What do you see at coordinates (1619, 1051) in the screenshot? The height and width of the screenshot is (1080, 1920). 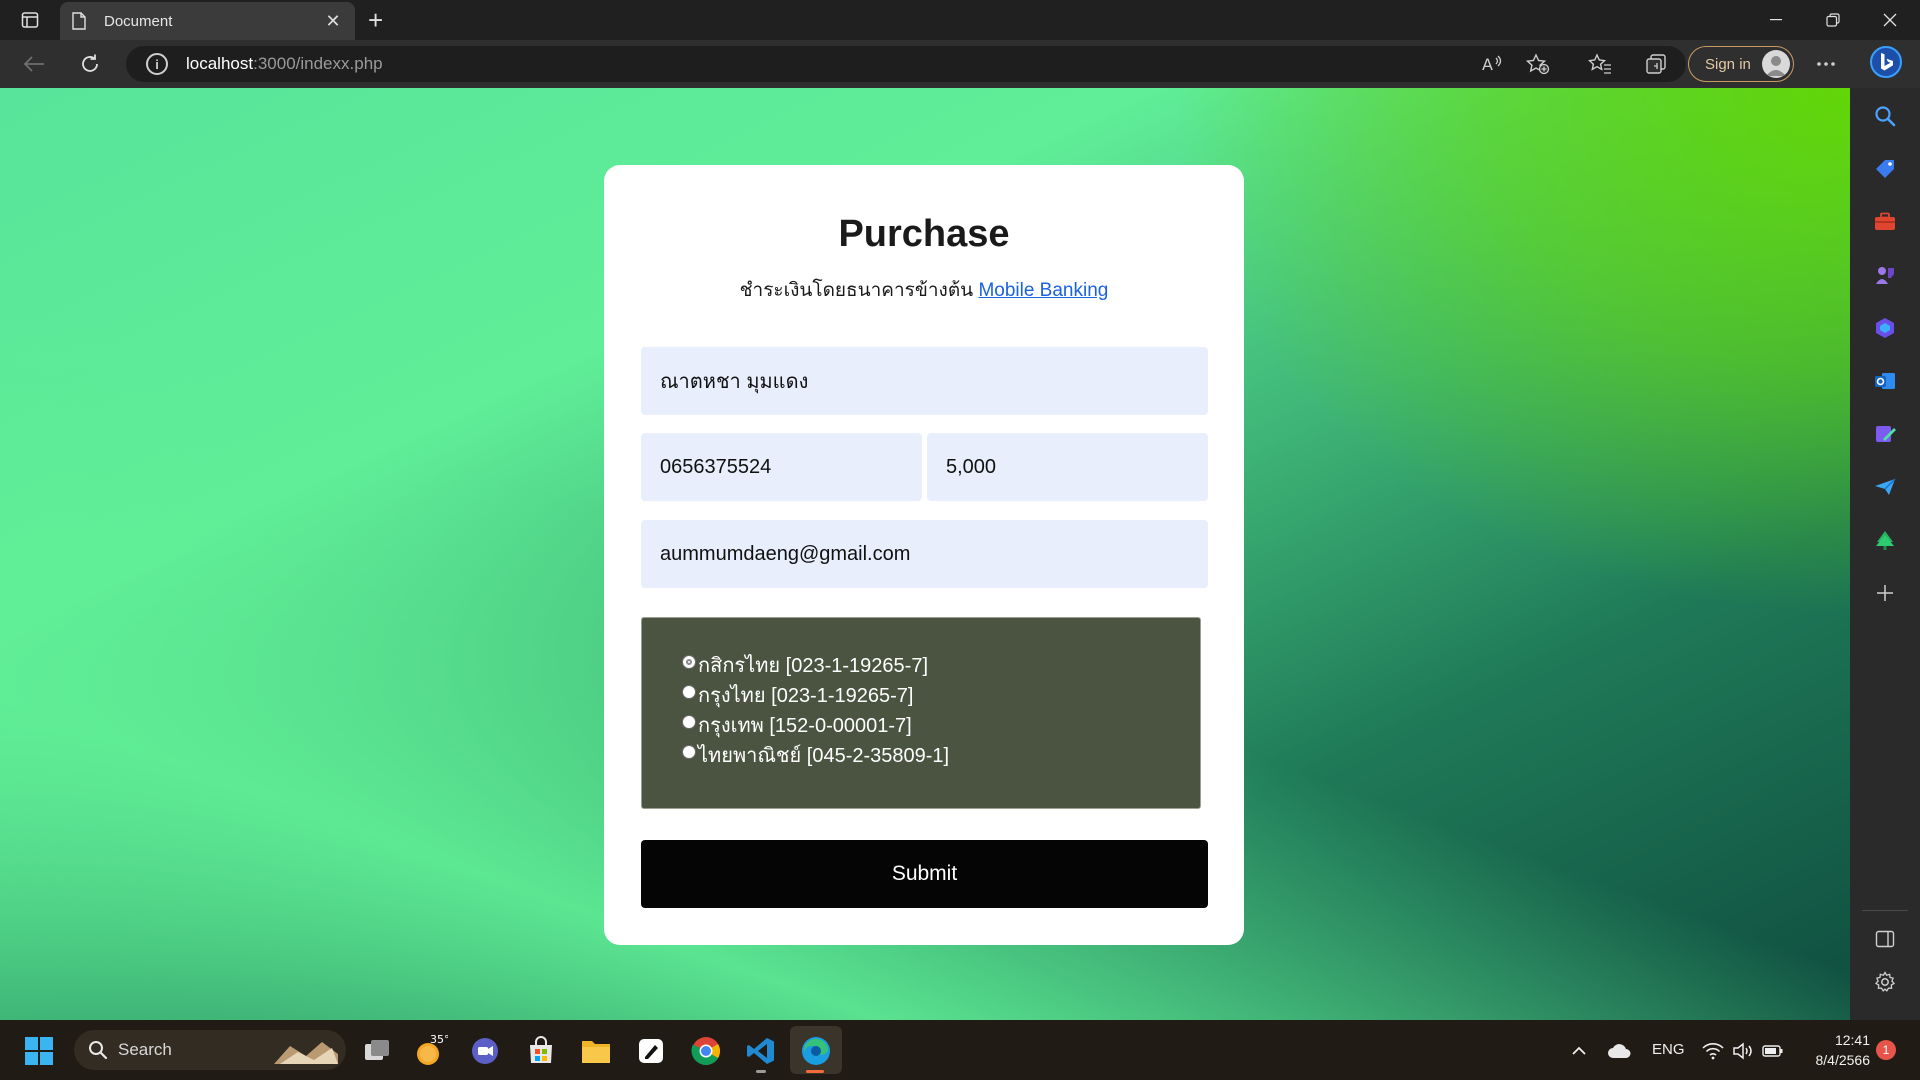 I see `onedrive-cloud-icon` at bounding box center [1619, 1051].